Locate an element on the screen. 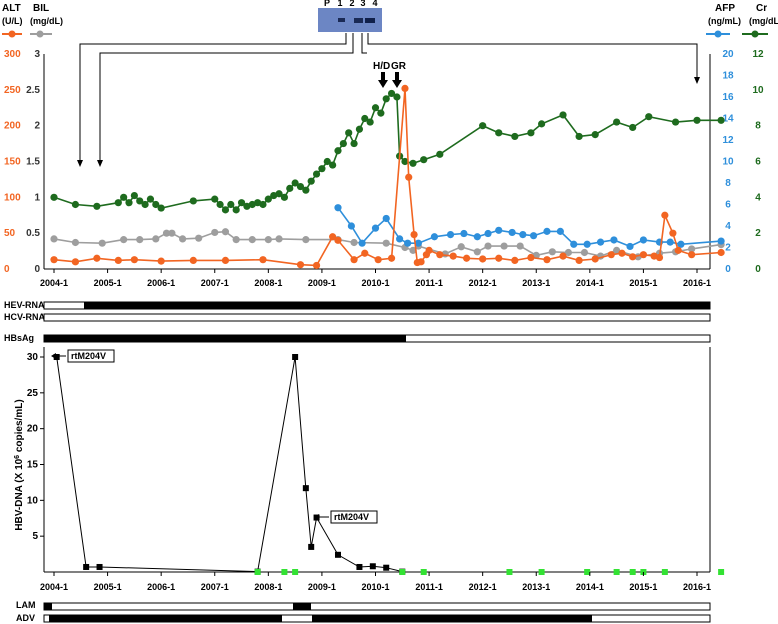 The image size is (778, 624). hd-arrow is located at coordinates (383, 80).